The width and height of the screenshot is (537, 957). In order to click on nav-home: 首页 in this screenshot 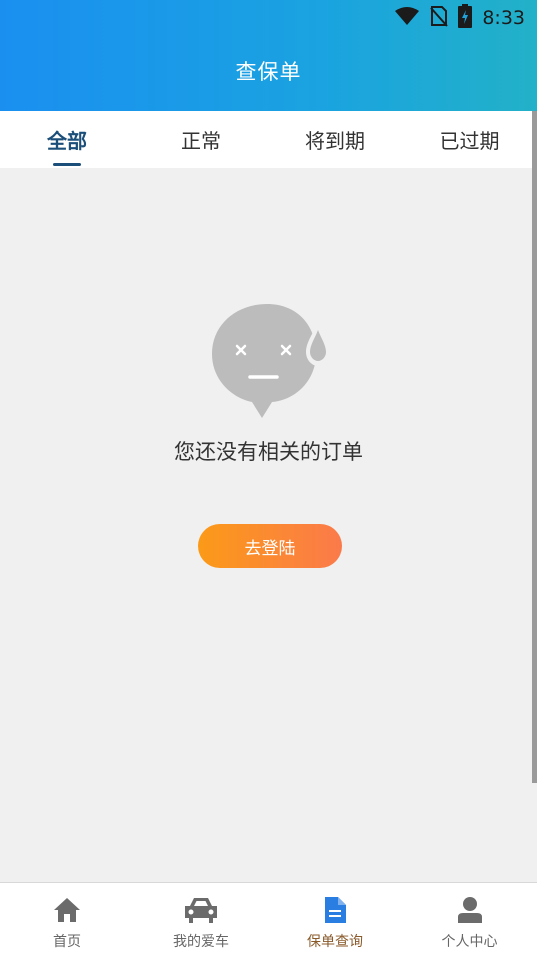, I will do `click(67, 920)`.